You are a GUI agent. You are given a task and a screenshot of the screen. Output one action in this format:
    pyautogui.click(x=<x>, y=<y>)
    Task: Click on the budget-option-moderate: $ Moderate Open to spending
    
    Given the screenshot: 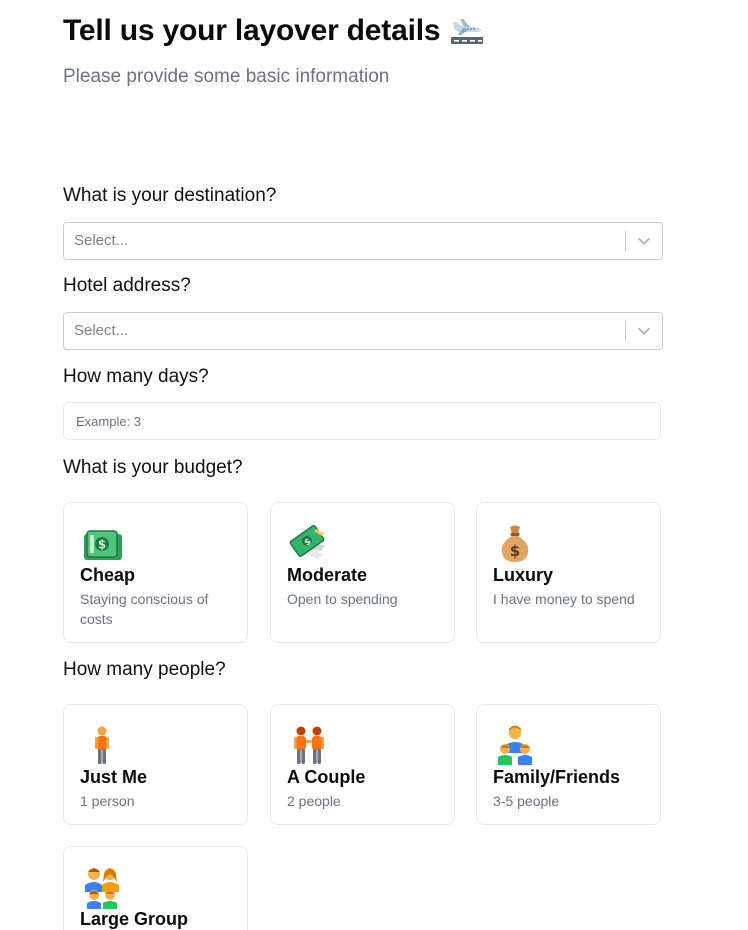 What is the action you would take?
    pyautogui.click(x=362, y=572)
    